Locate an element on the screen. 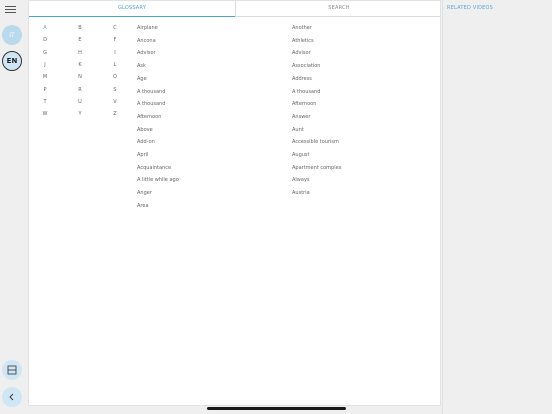 The width and height of the screenshot is (552, 414). glossary-word: Ask is located at coordinates (141, 66).